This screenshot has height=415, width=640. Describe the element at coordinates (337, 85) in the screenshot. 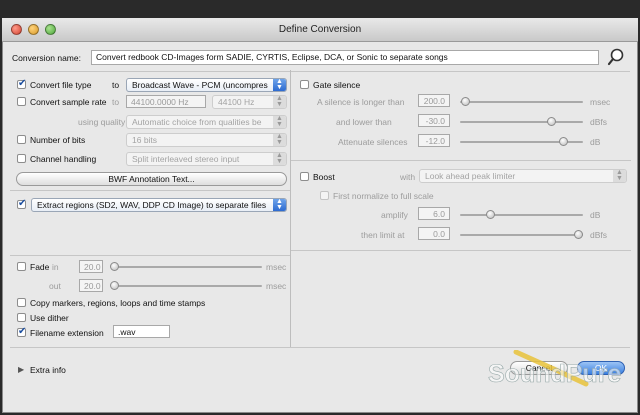

I see `gate-silence-label: Gate silence` at that location.